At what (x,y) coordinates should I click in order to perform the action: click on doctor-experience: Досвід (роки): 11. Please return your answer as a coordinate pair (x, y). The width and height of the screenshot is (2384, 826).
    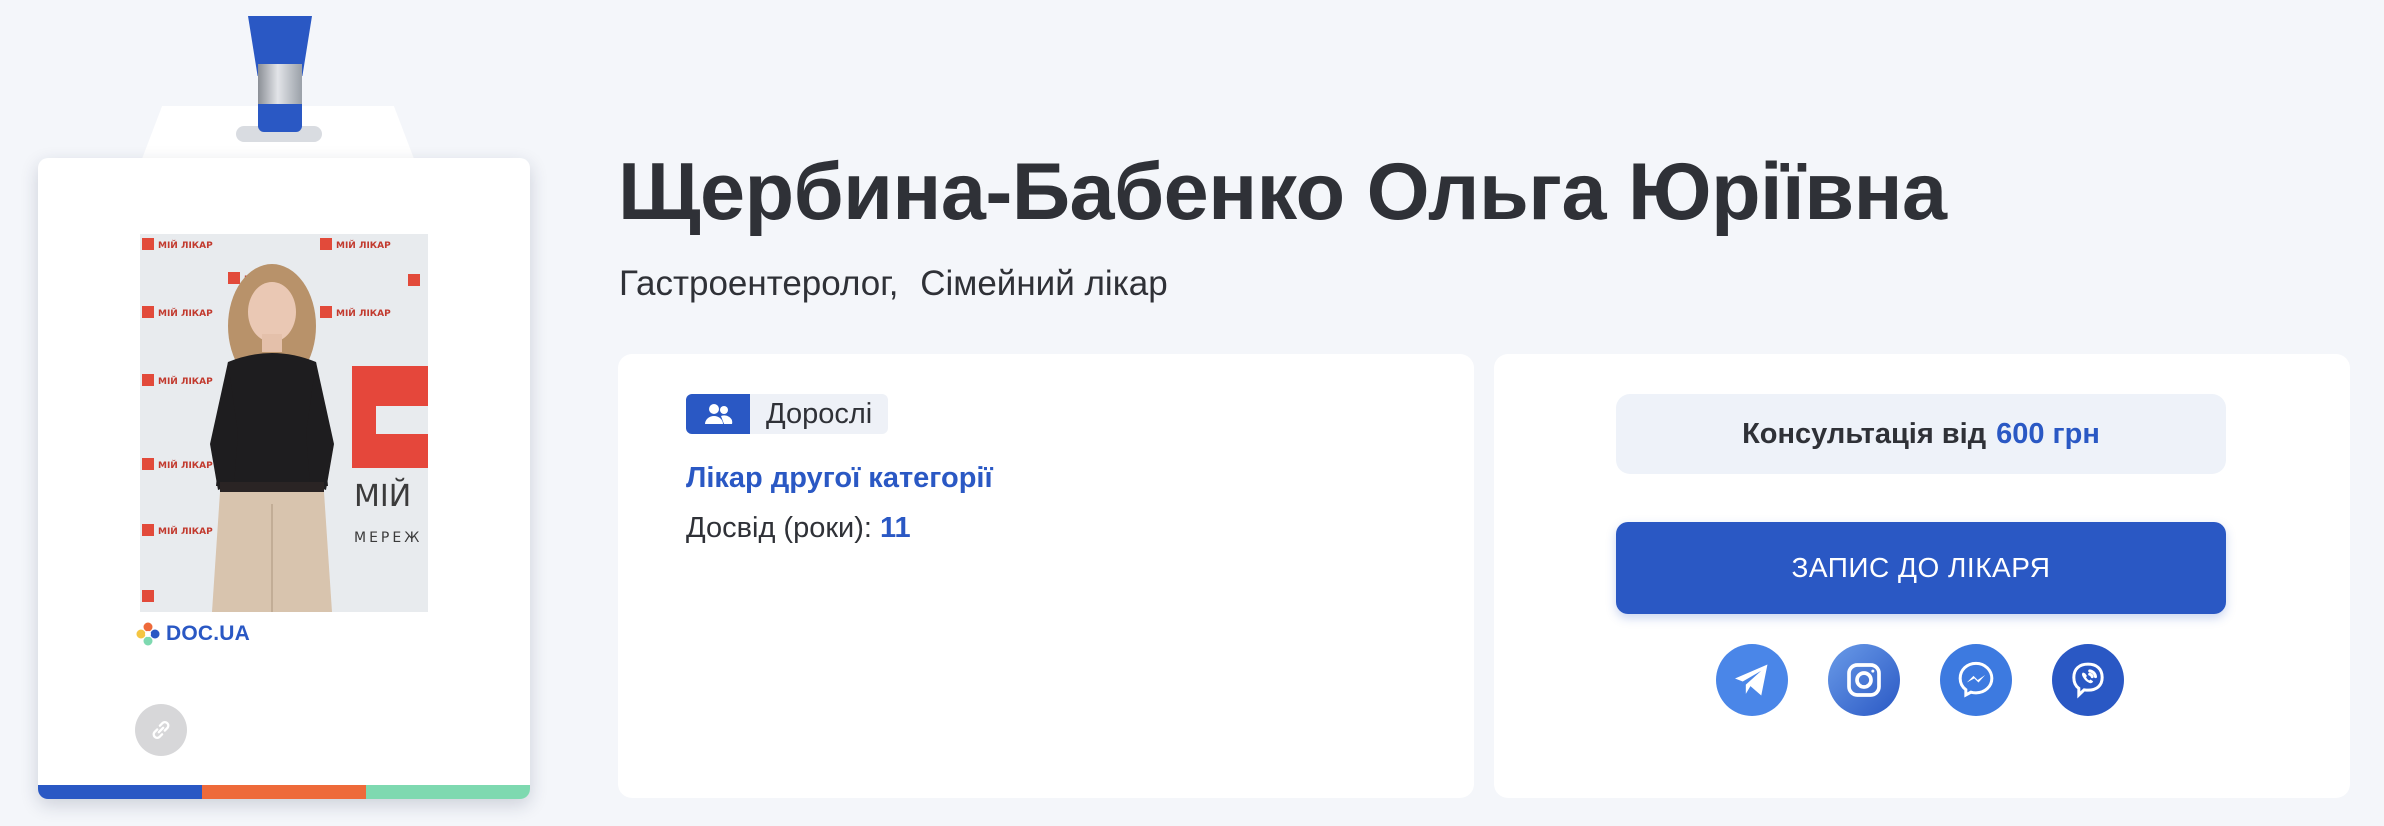
    Looking at the image, I should click on (798, 528).